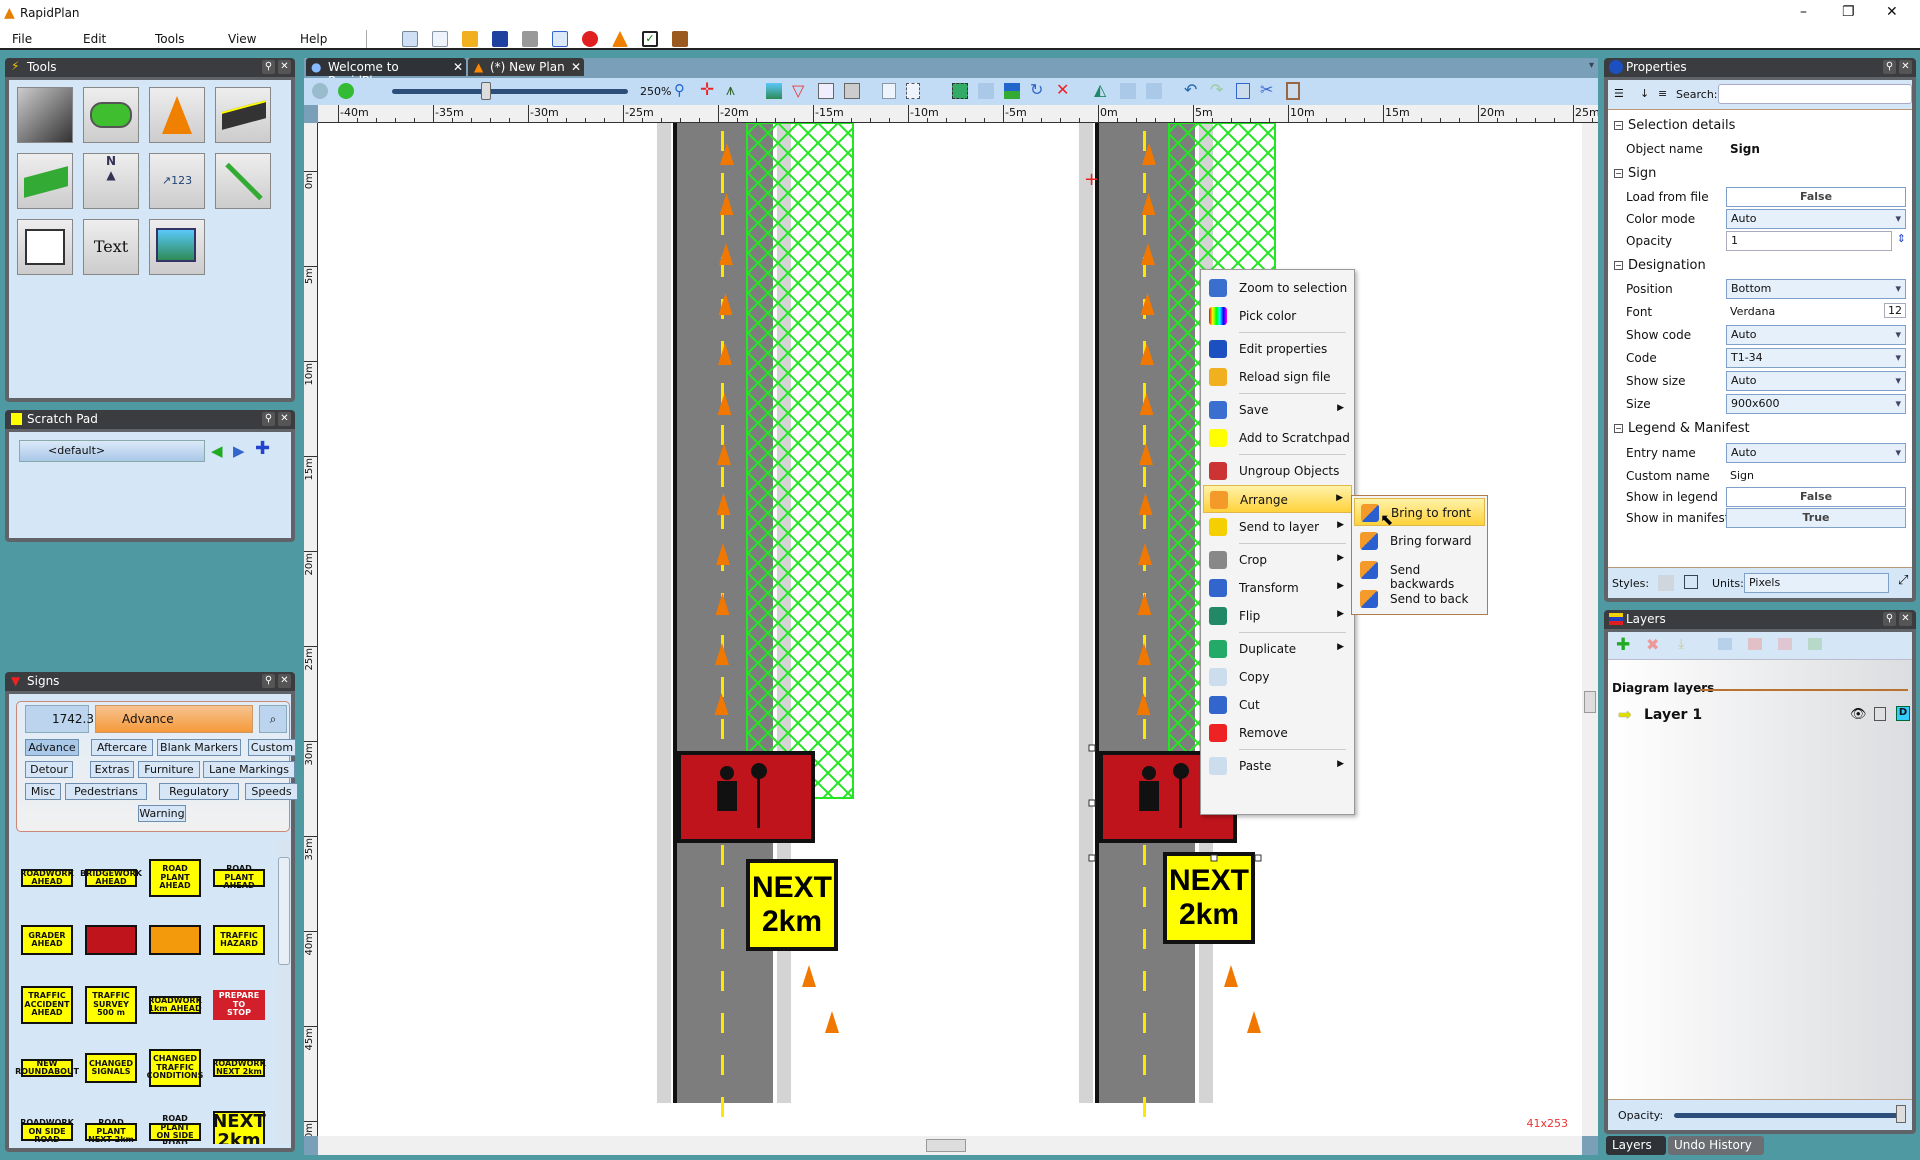 Image resolution: width=1920 pixels, height=1160 pixels. I want to click on menu-item-transform: Transform ▶, so click(1277, 588).